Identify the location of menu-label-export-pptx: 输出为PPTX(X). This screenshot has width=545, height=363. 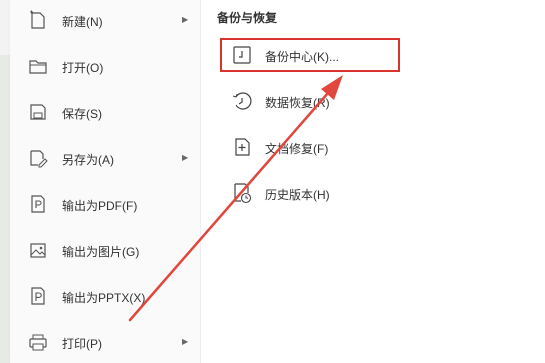
(104, 298).